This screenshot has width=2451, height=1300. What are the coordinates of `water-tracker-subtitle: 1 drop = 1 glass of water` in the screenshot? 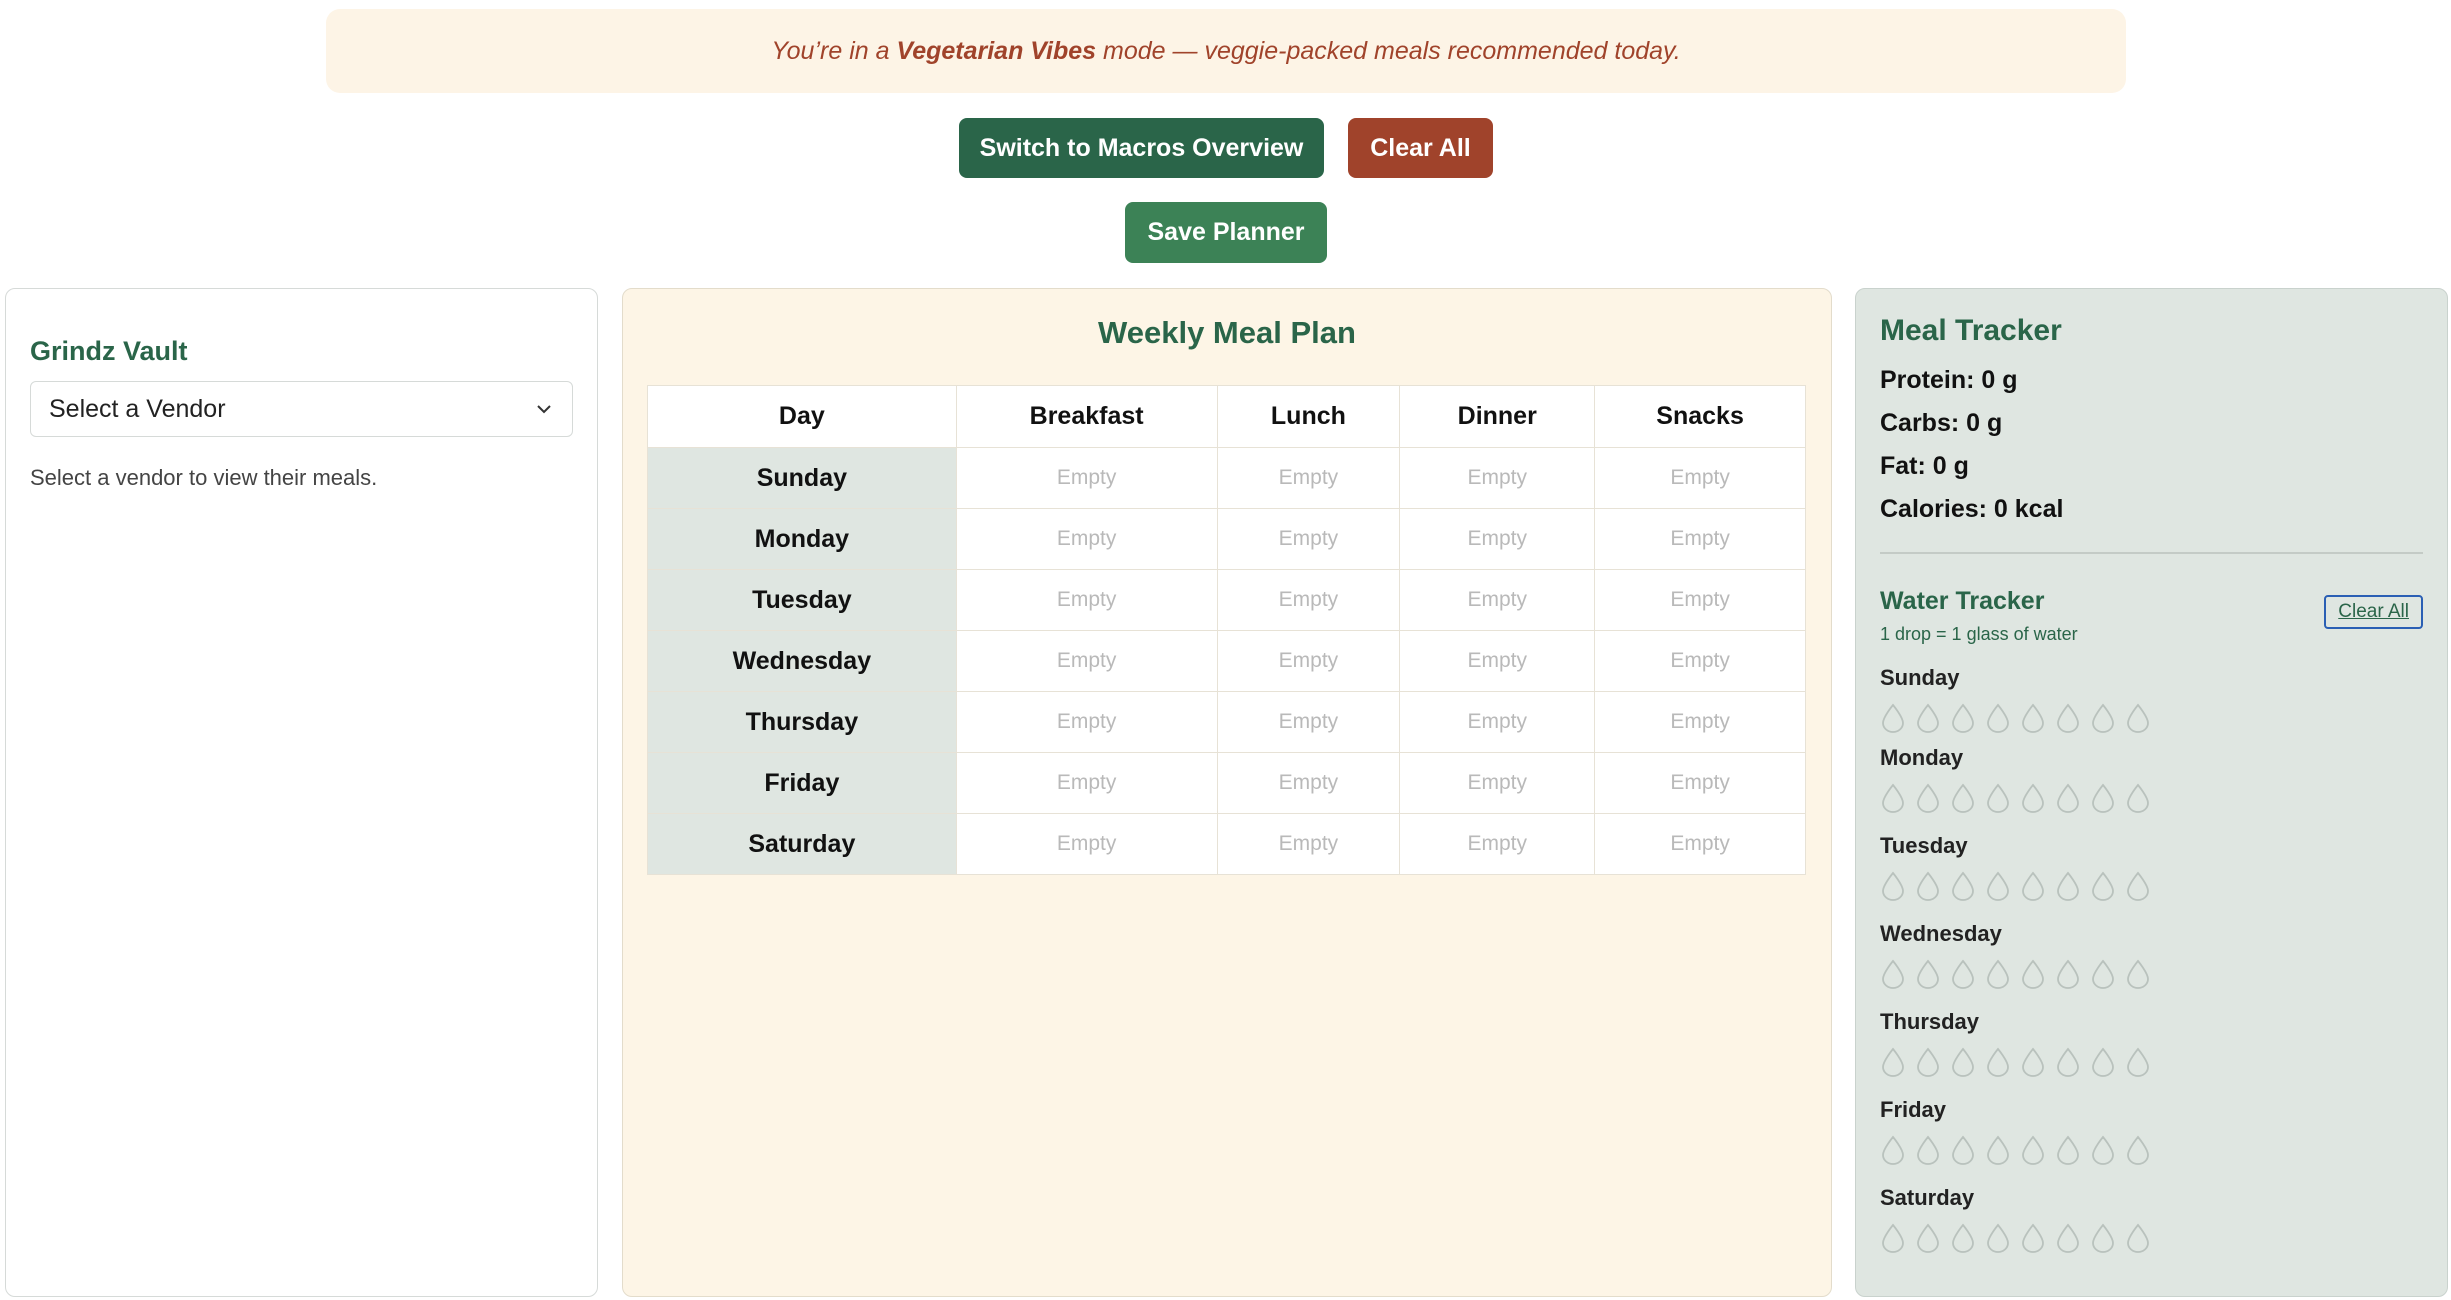 It's located at (1979, 634).